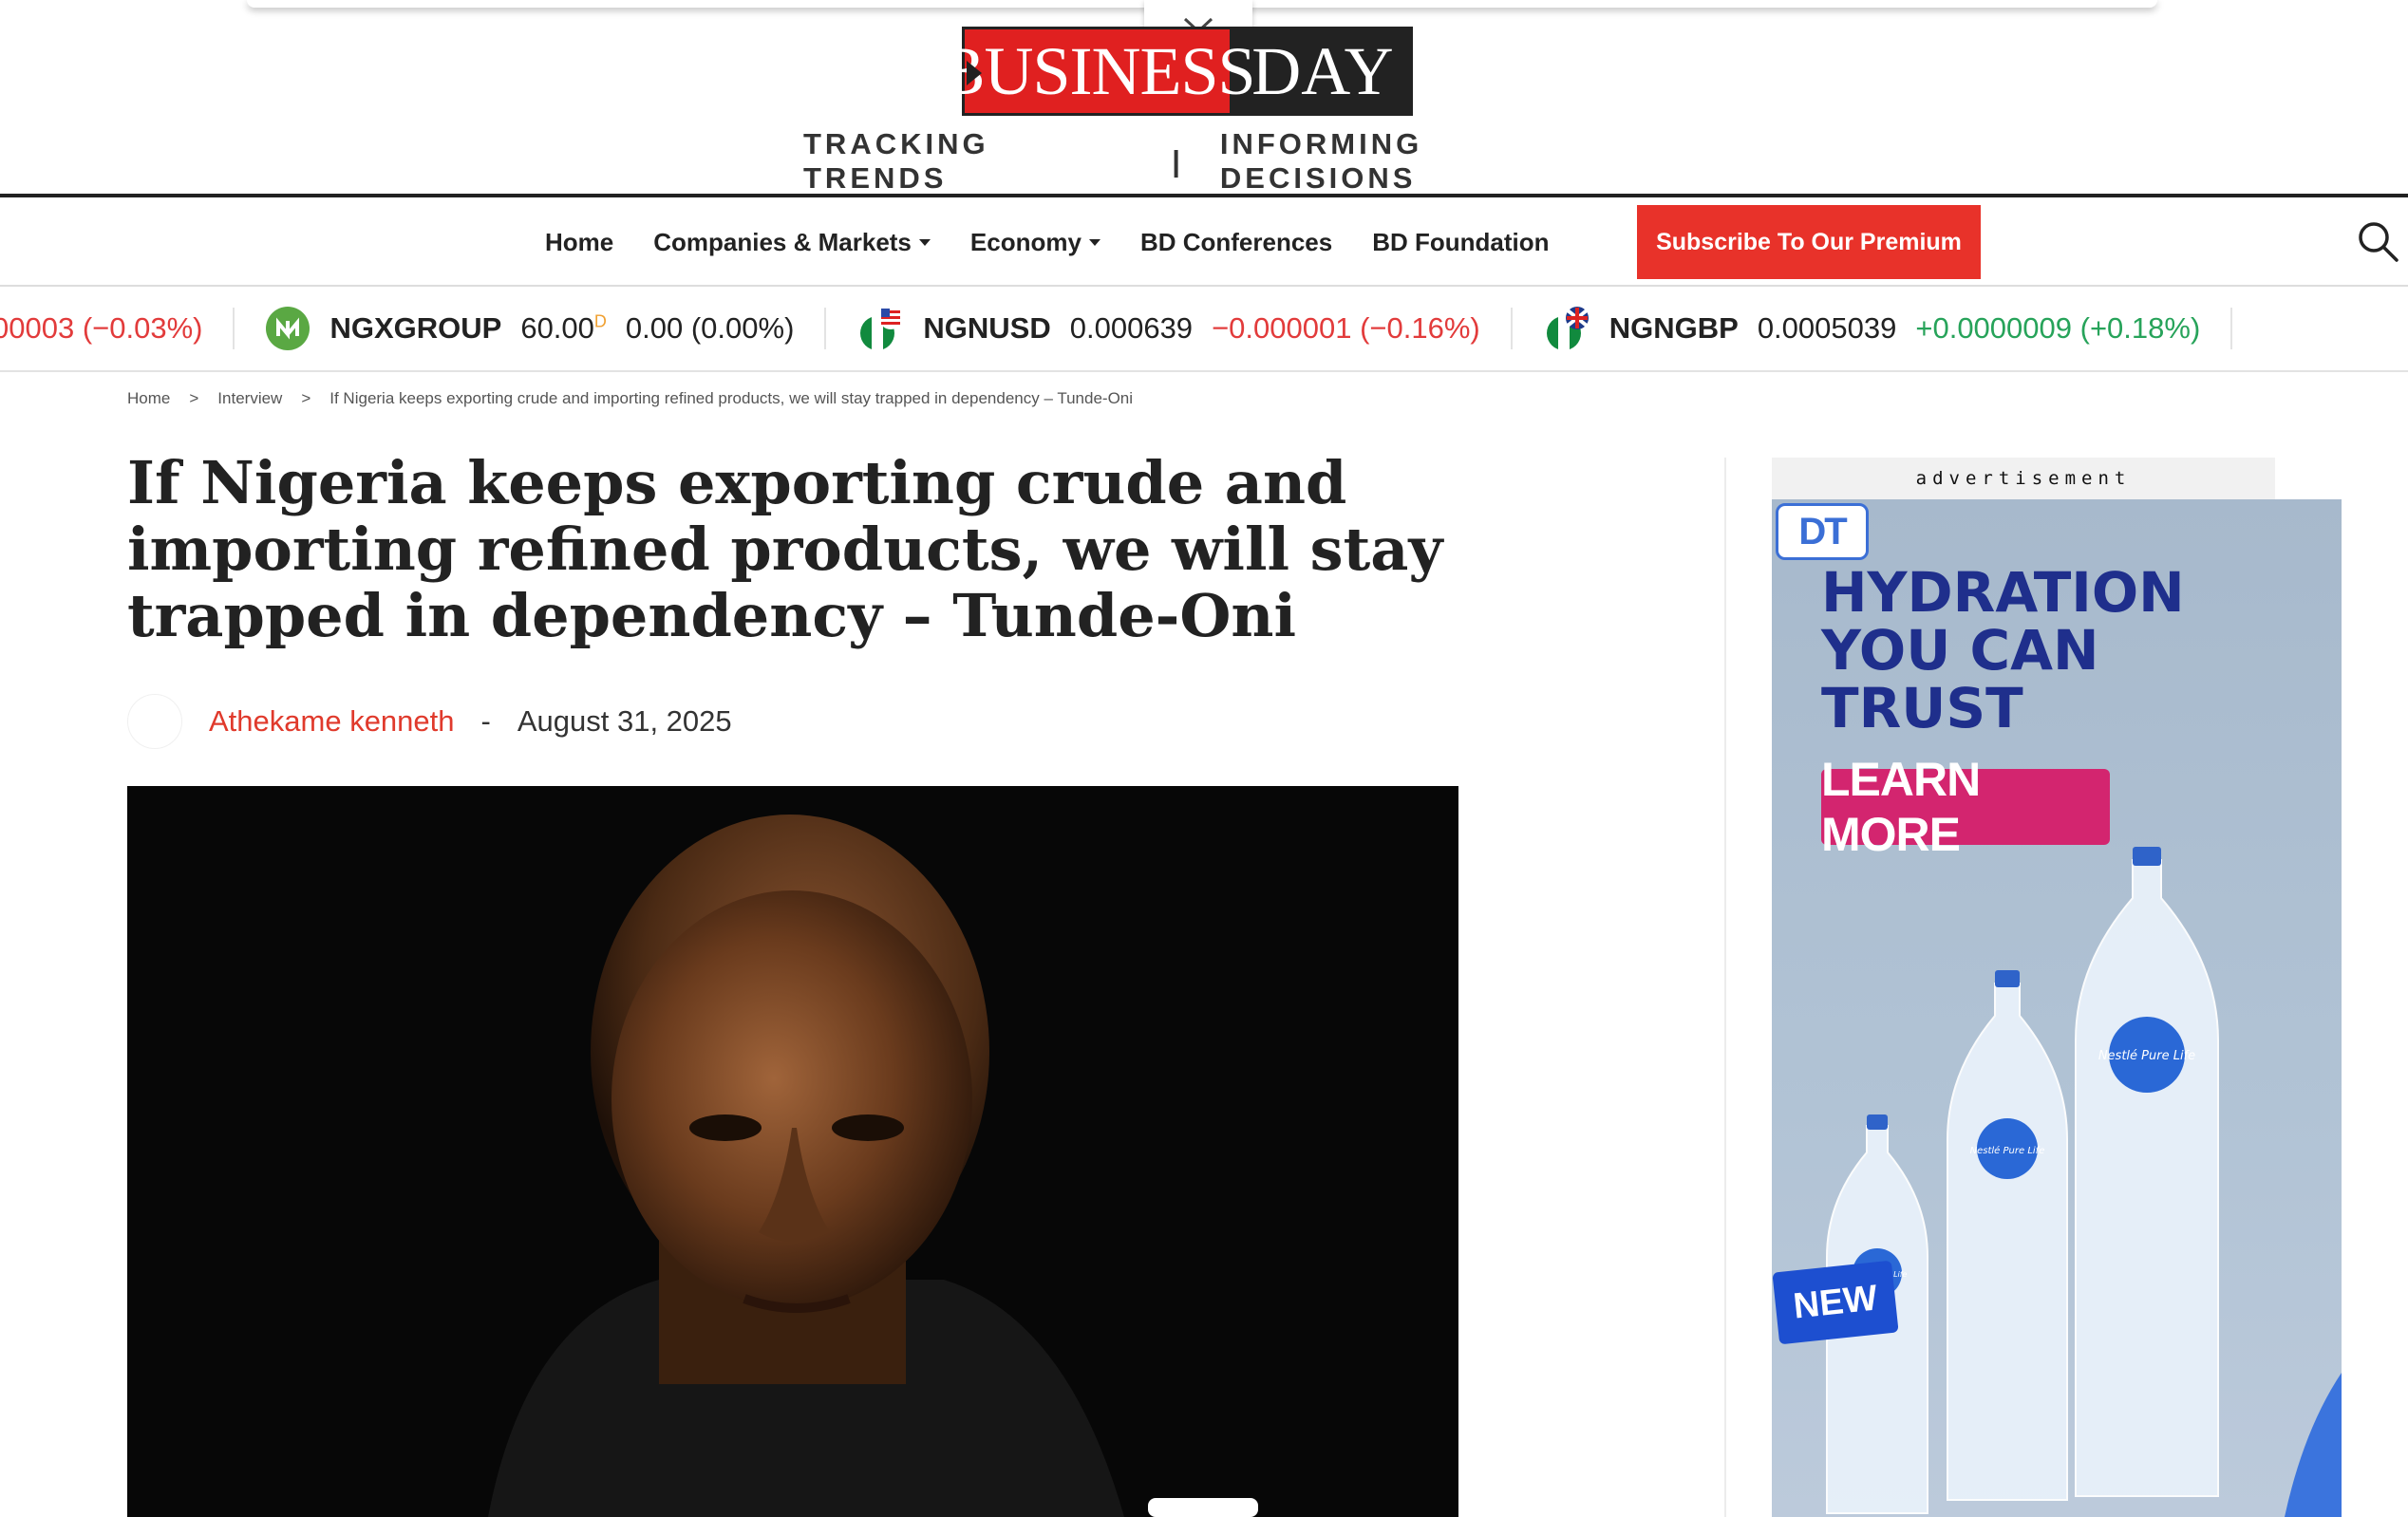  I want to click on ad-new-badge: NEW, so click(1835, 1302).